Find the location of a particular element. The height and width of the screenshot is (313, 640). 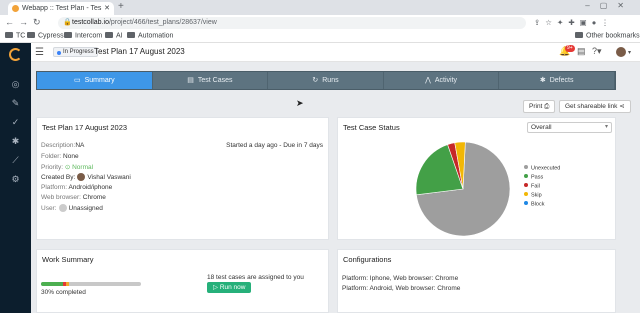

bookmark-ai: AI is located at coordinates (114, 36).